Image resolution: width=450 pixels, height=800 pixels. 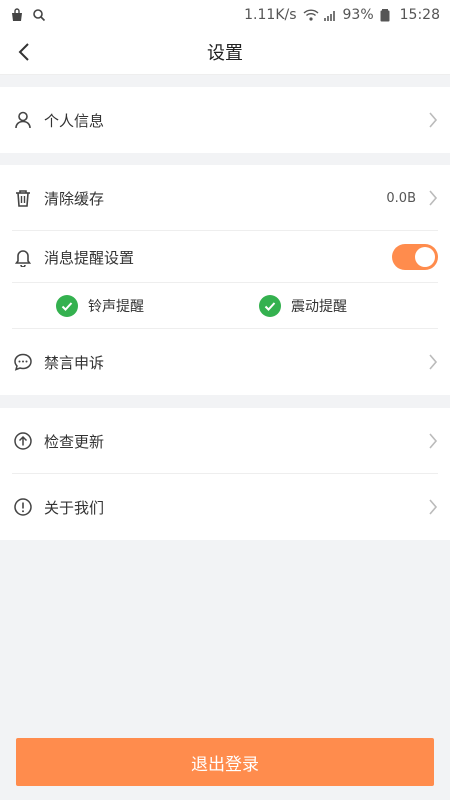 What do you see at coordinates (225, 198) in the screenshot?
I see `row-clear-cache: 清除缓存 0.0B` at bounding box center [225, 198].